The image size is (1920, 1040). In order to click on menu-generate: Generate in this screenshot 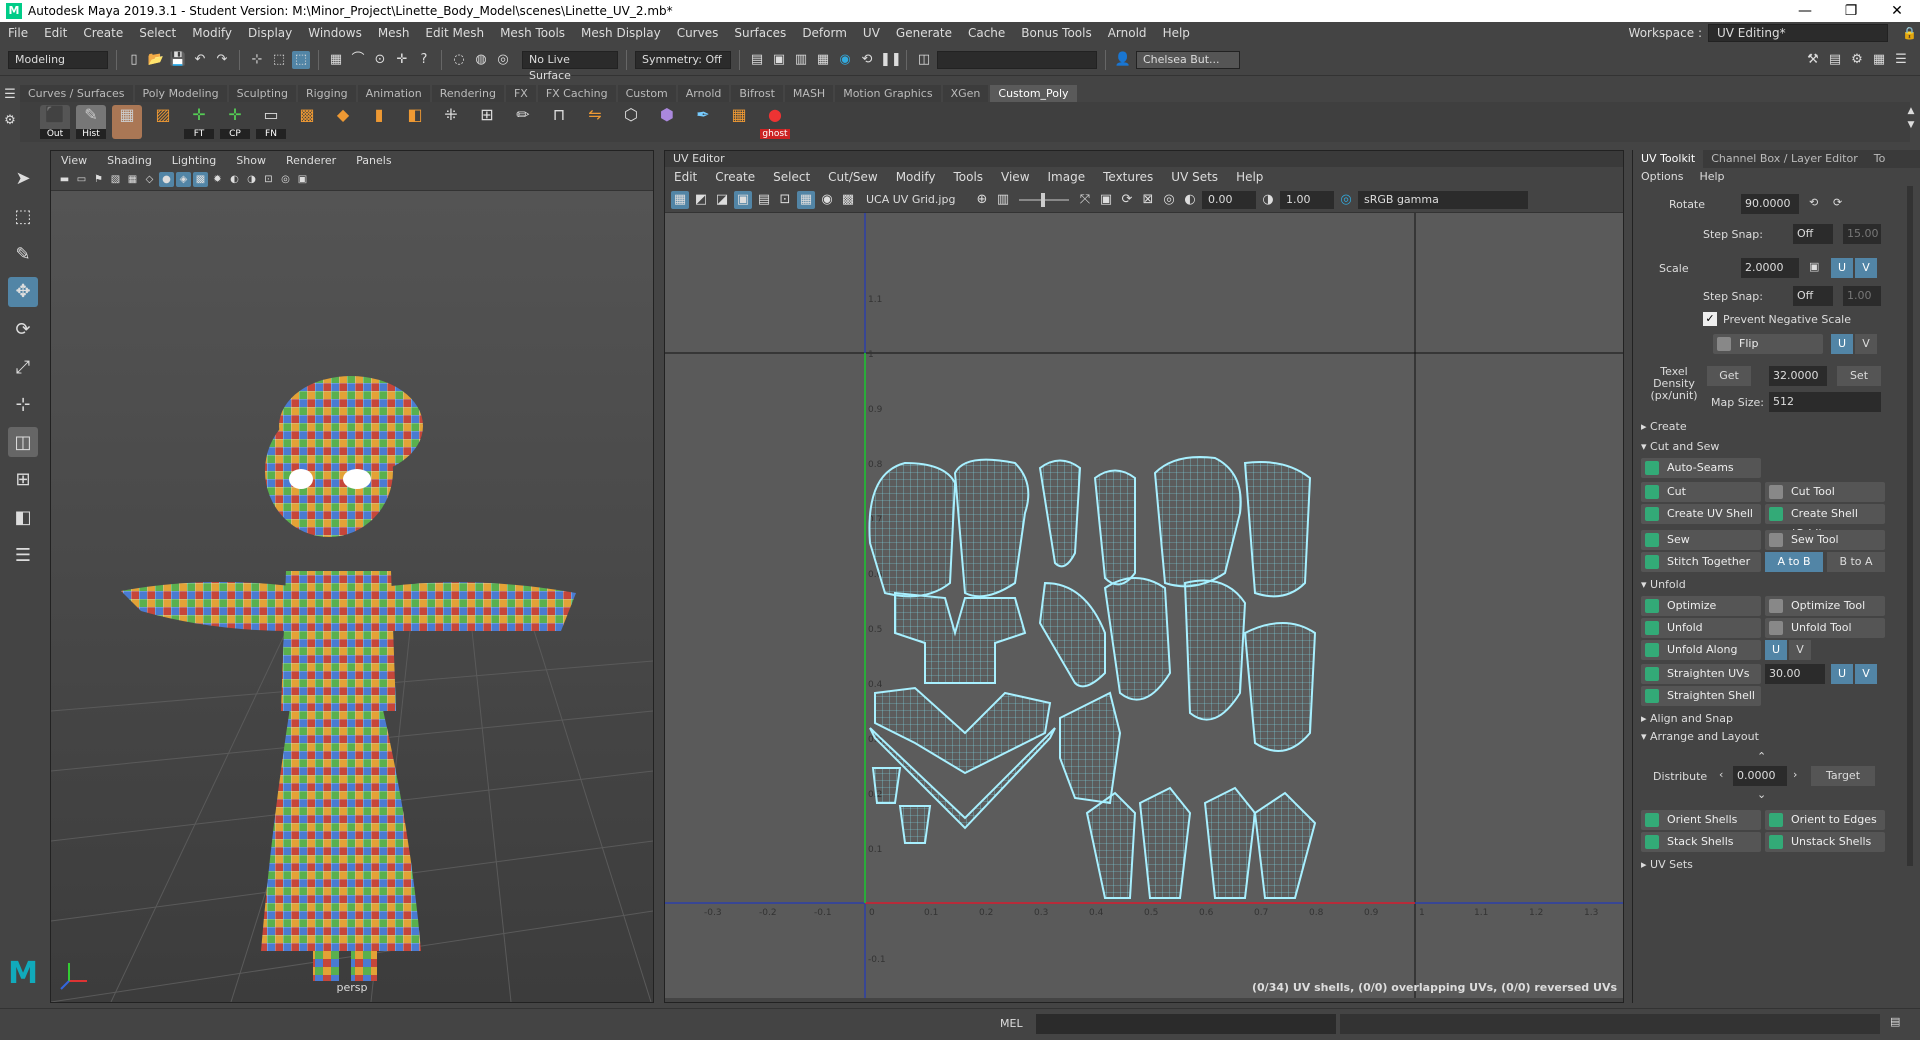, I will do `click(924, 33)`.